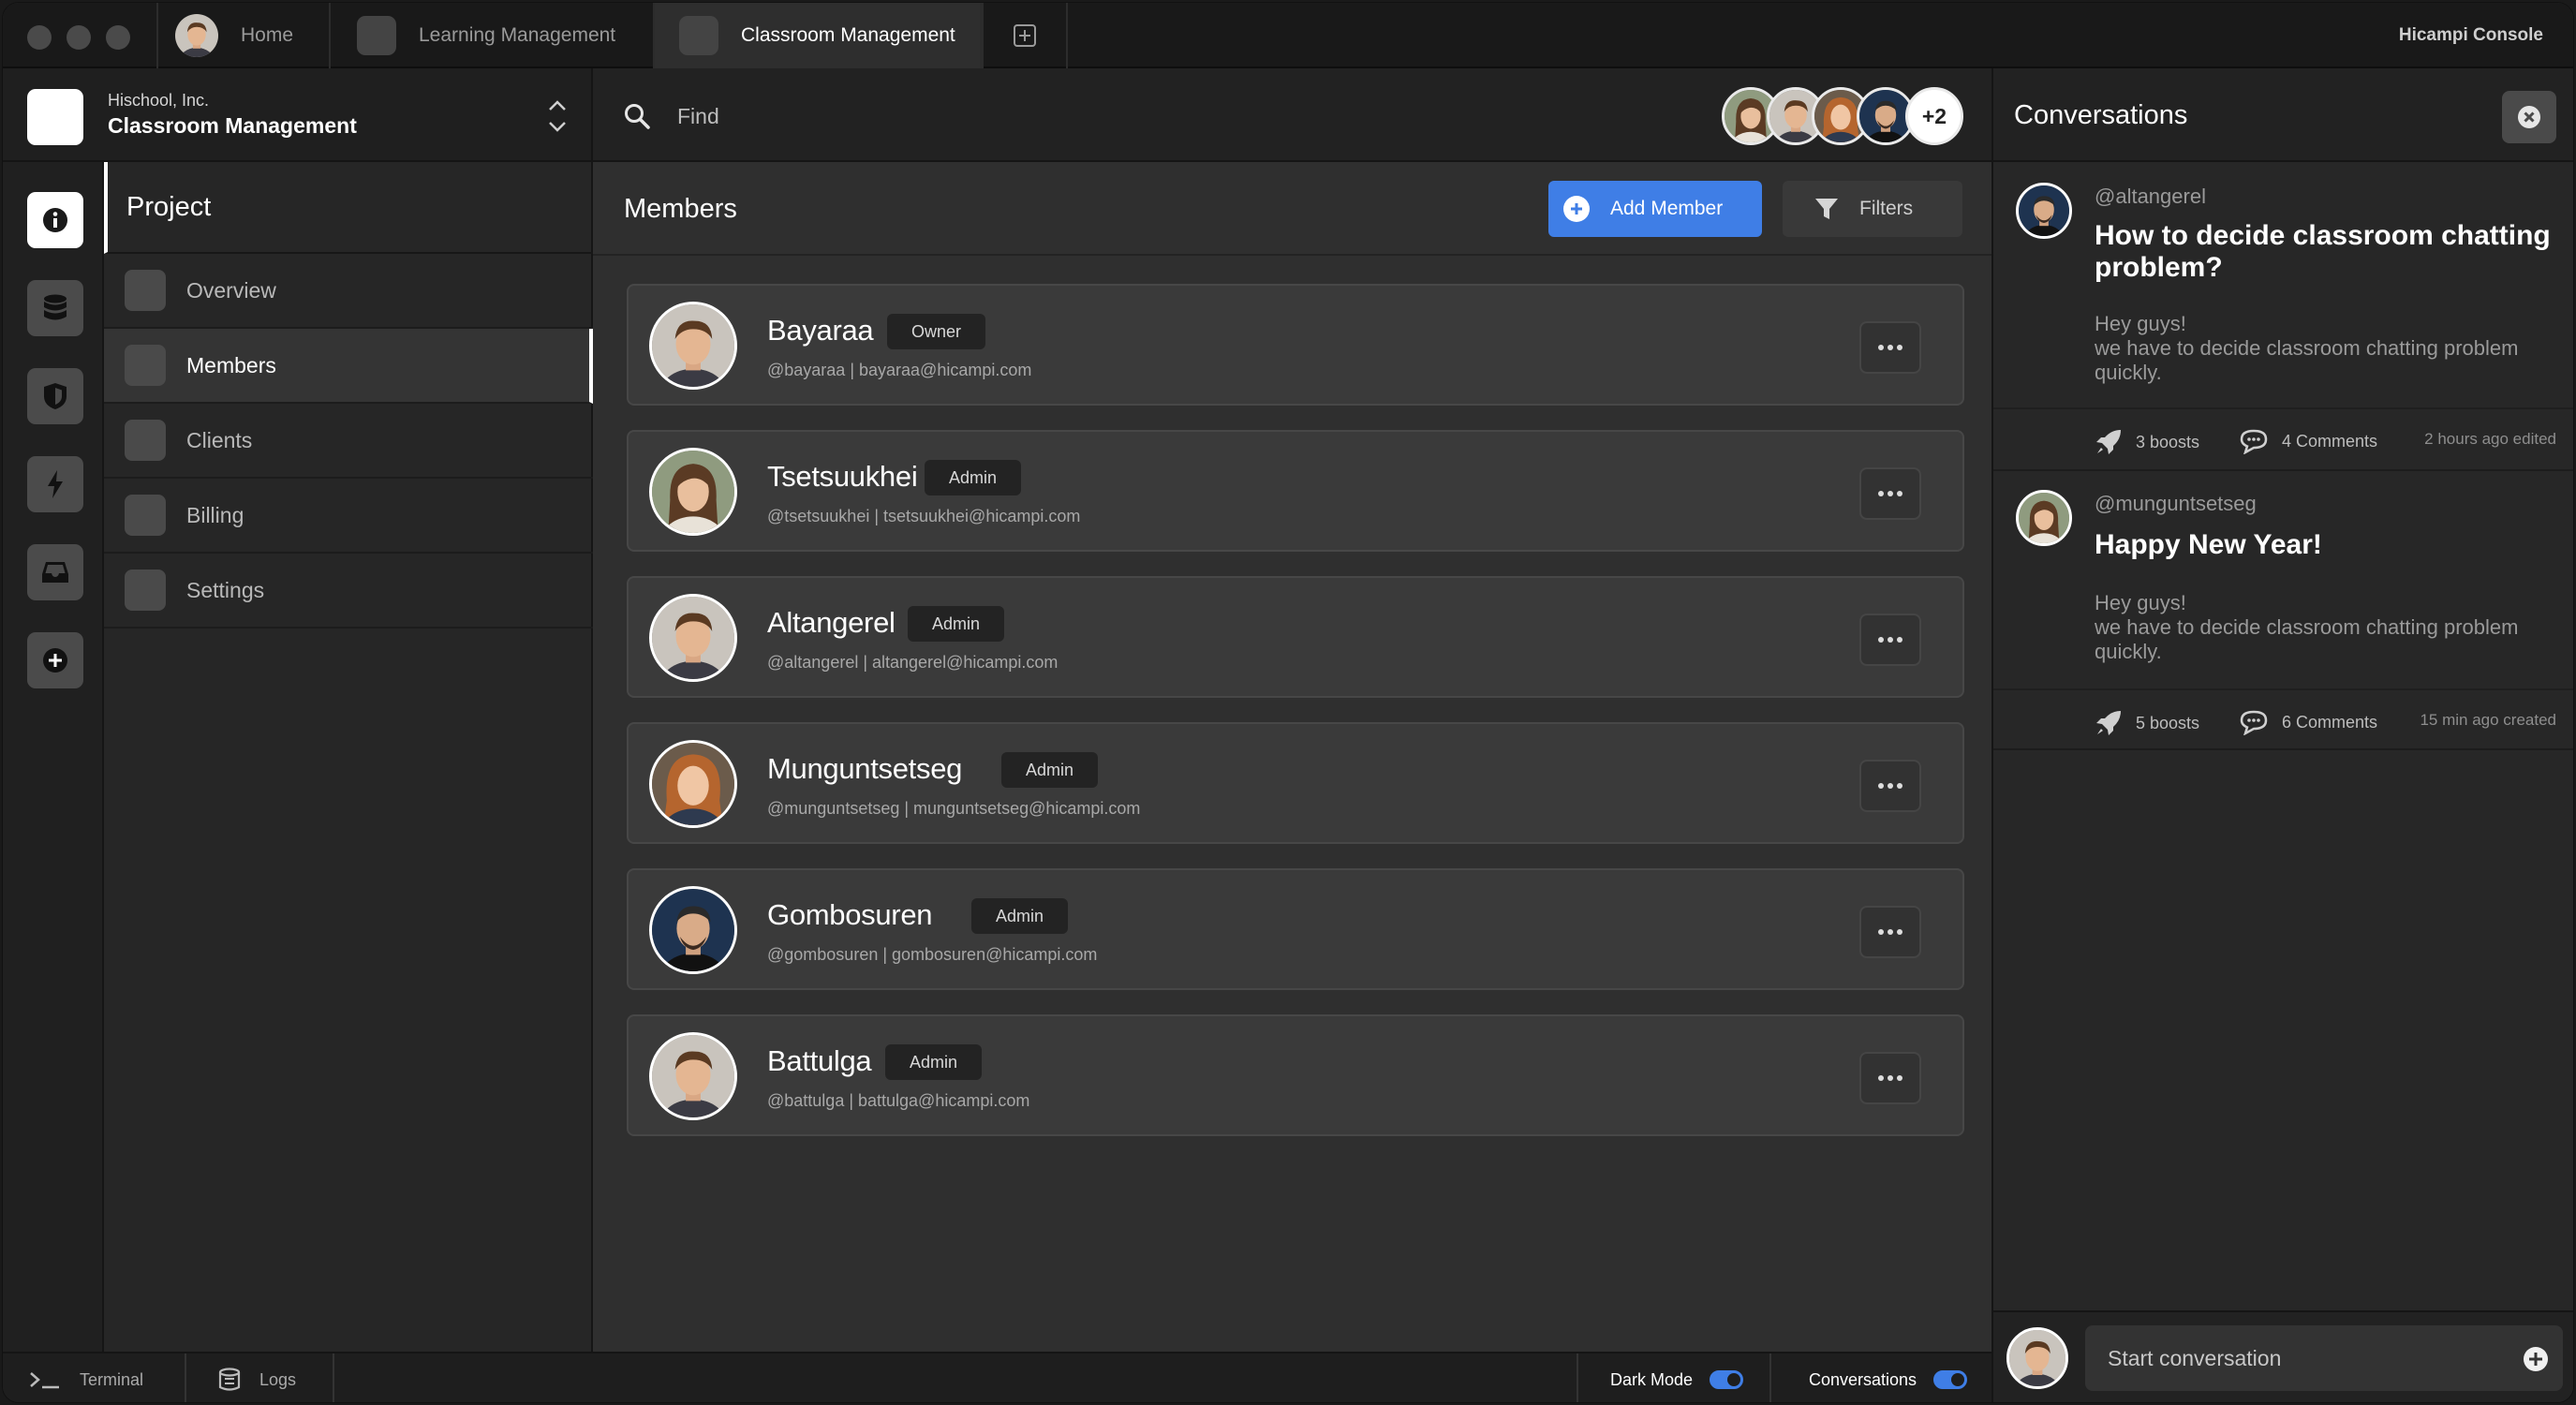 The width and height of the screenshot is (2576, 1405). Describe the element at coordinates (348, 441) in the screenshot. I see `nav-item-clients: Clients` at that location.